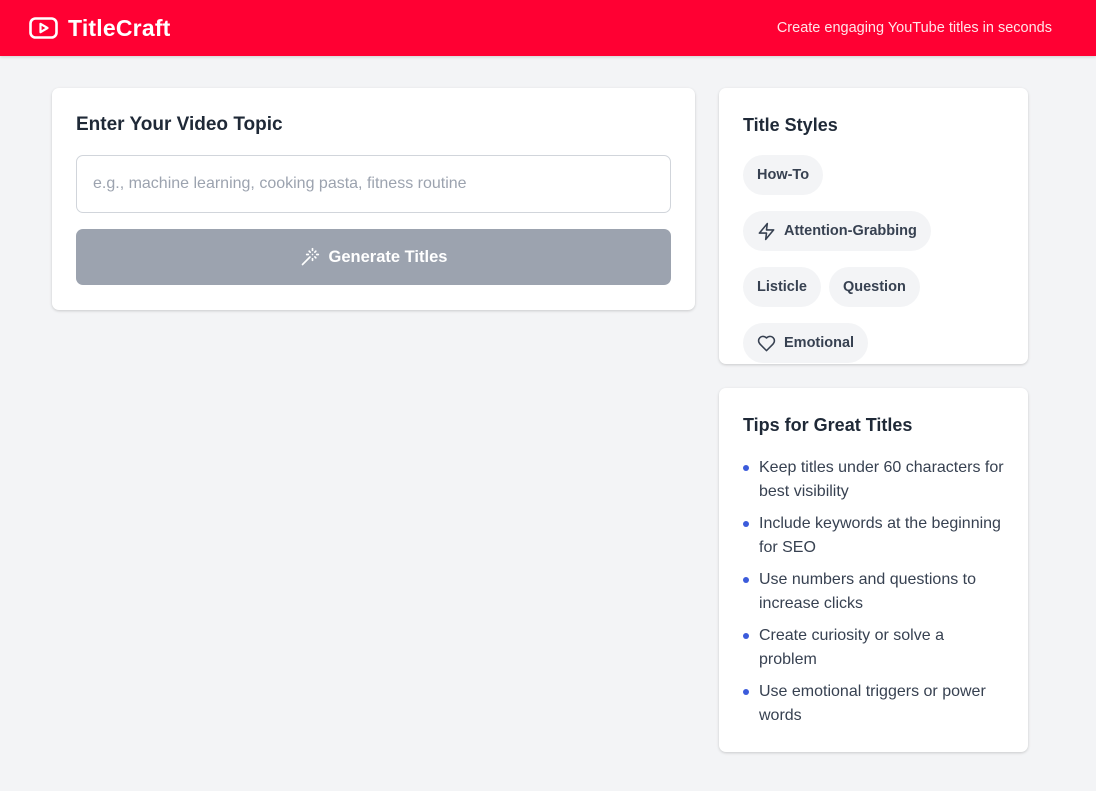 Image resolution: width=1096 pixels, height=791 pixels. I want to click on tip-text: Use emotional triggers or power words, so click(872, 703).